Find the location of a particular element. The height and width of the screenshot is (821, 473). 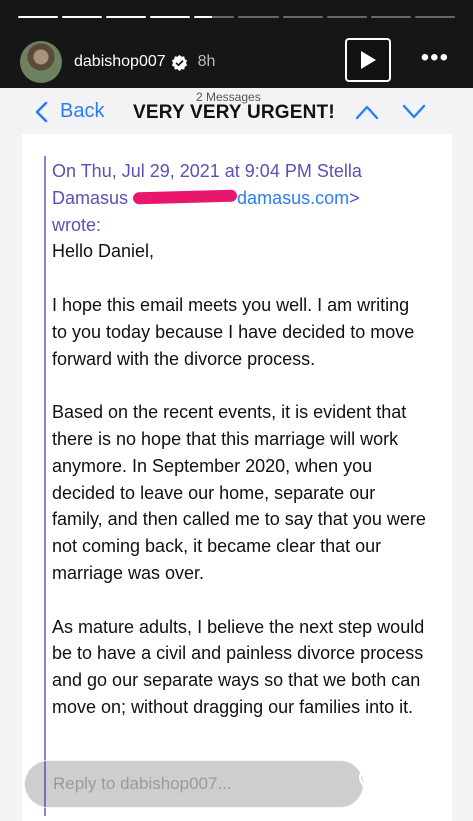

back-button: Back is located at coordinates (69, 111).